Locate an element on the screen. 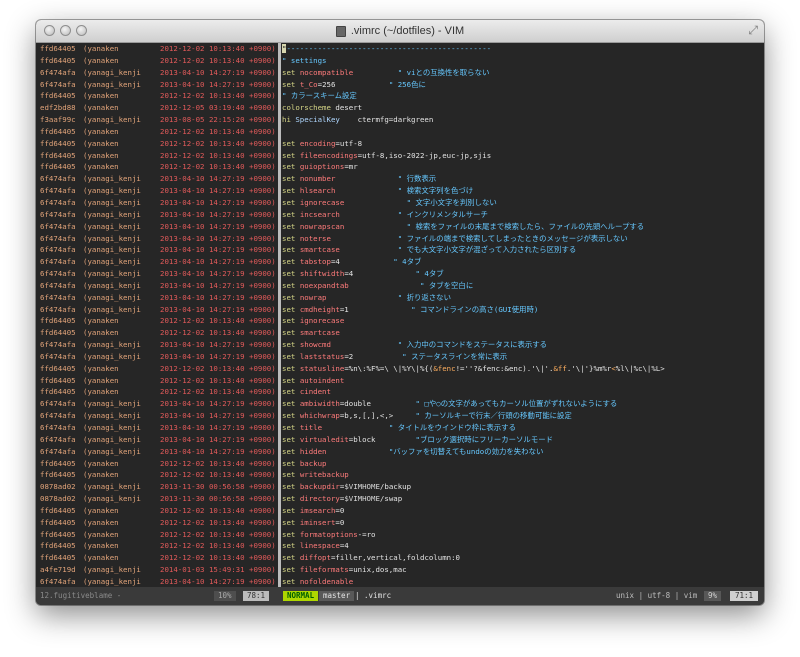 This screenshot has width=800, height=657. code-line: set nocompatible " viとの互換性を取らない is located at coordinates (523, 73).